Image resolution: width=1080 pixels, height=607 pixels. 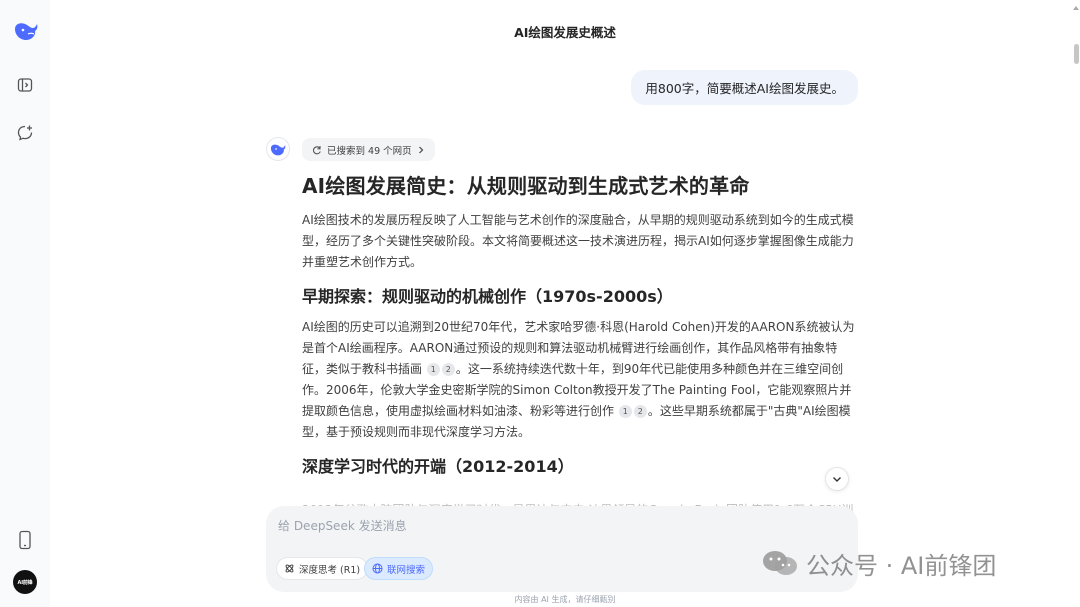 What do you see at coordinates (316, 149) in the screenshot?
I see `refresh-search-icon` at bounding box center [316, 149].